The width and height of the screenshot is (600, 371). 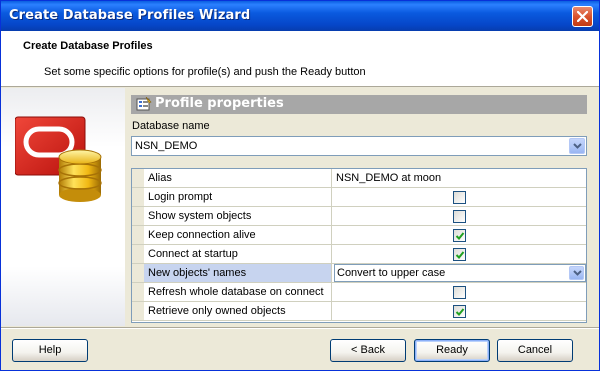 I want to click on profile-properties-header: Profile properties, so click(x=359, y=104).